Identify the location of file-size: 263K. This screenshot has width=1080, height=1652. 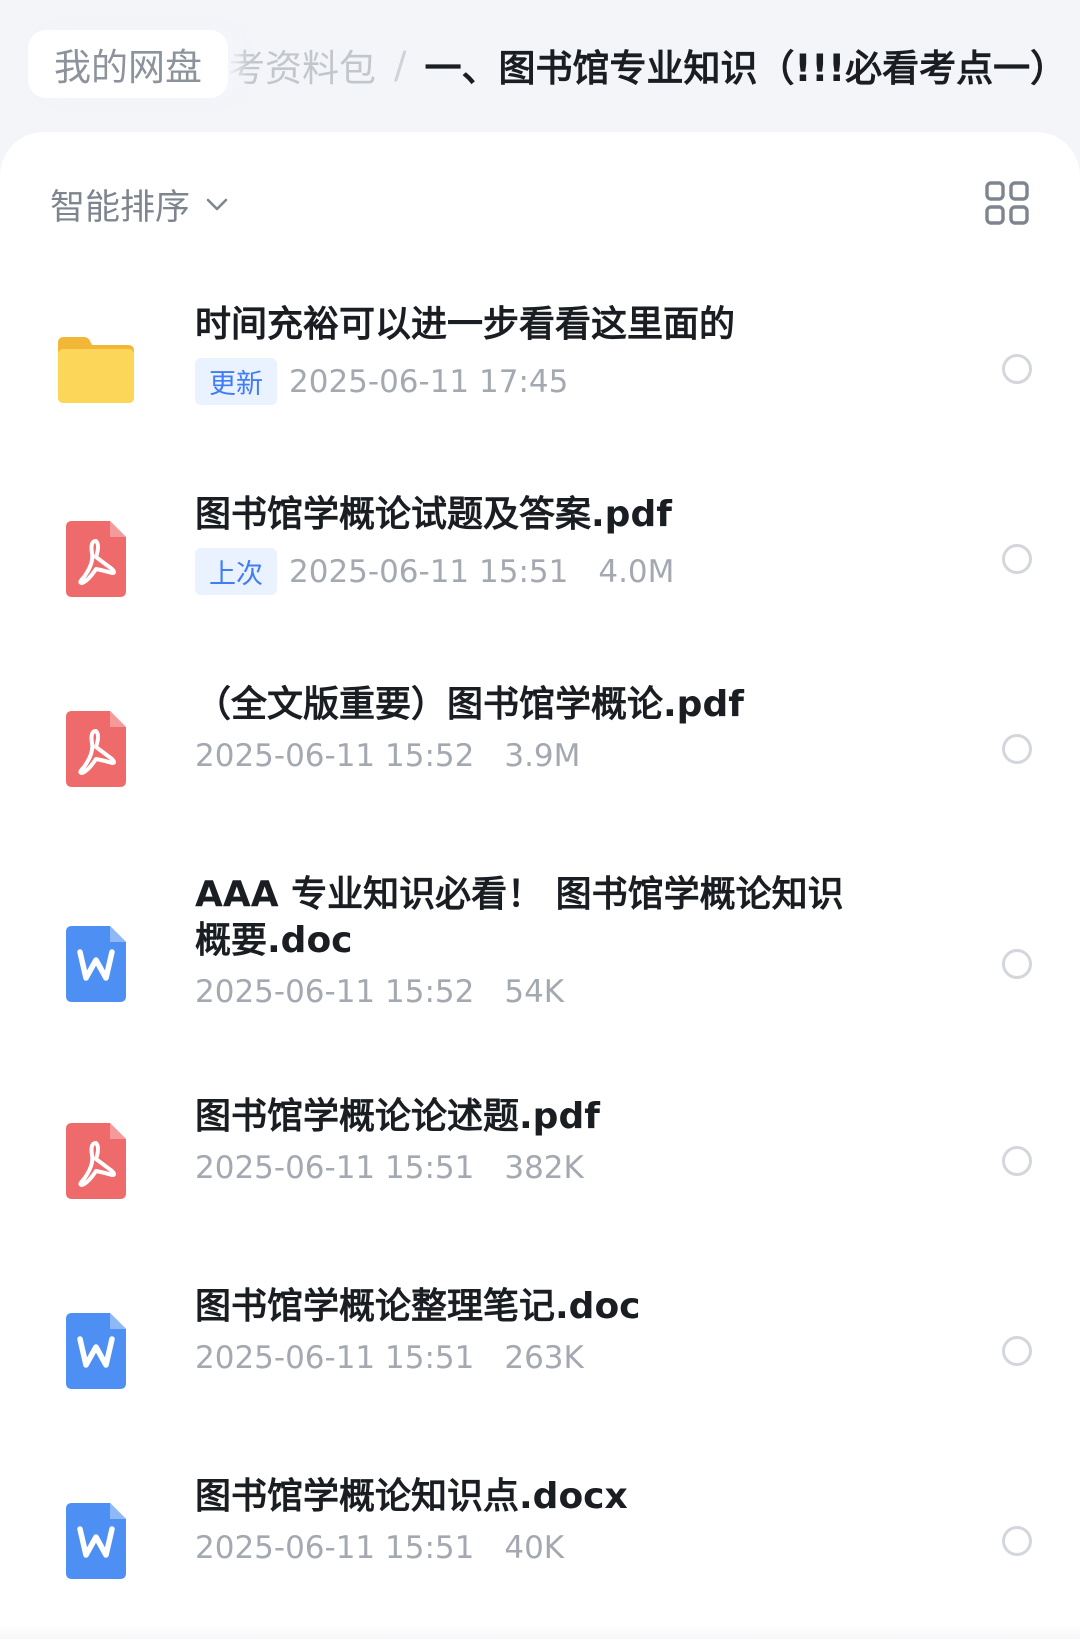
(544, 1358).